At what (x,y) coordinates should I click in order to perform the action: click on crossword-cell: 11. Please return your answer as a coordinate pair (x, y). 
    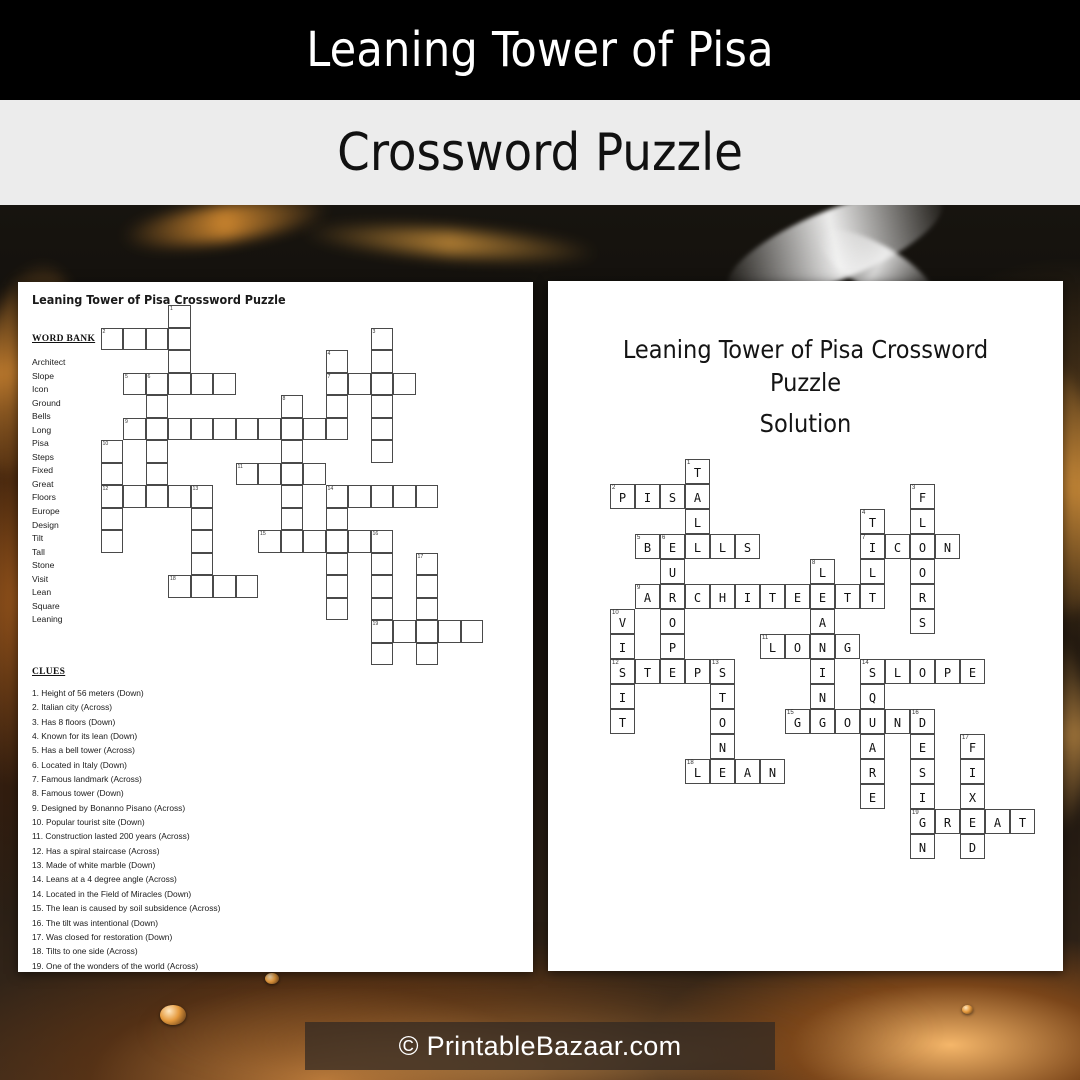
    Looking at the image, I should click on (246, 473).